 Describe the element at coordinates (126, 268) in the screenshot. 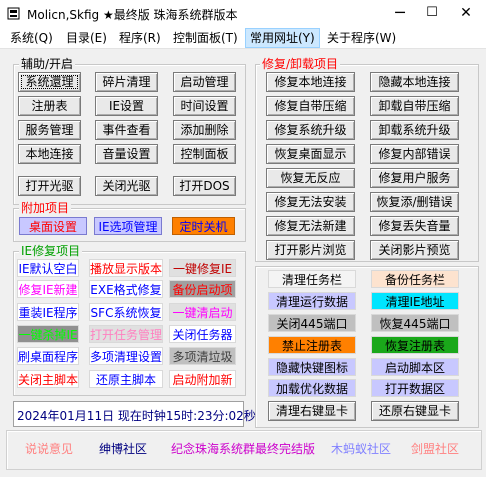

I see `play-version-item: 播放显示版本` at that location.